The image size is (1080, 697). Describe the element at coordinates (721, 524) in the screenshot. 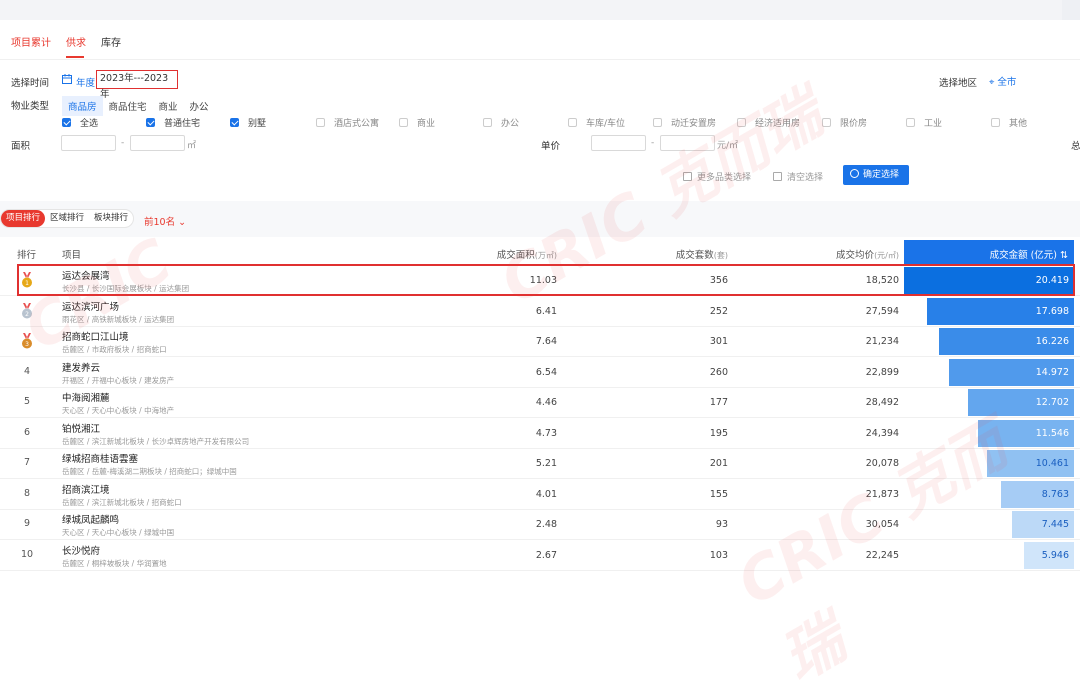

I see `sets-value: 93` at that location.